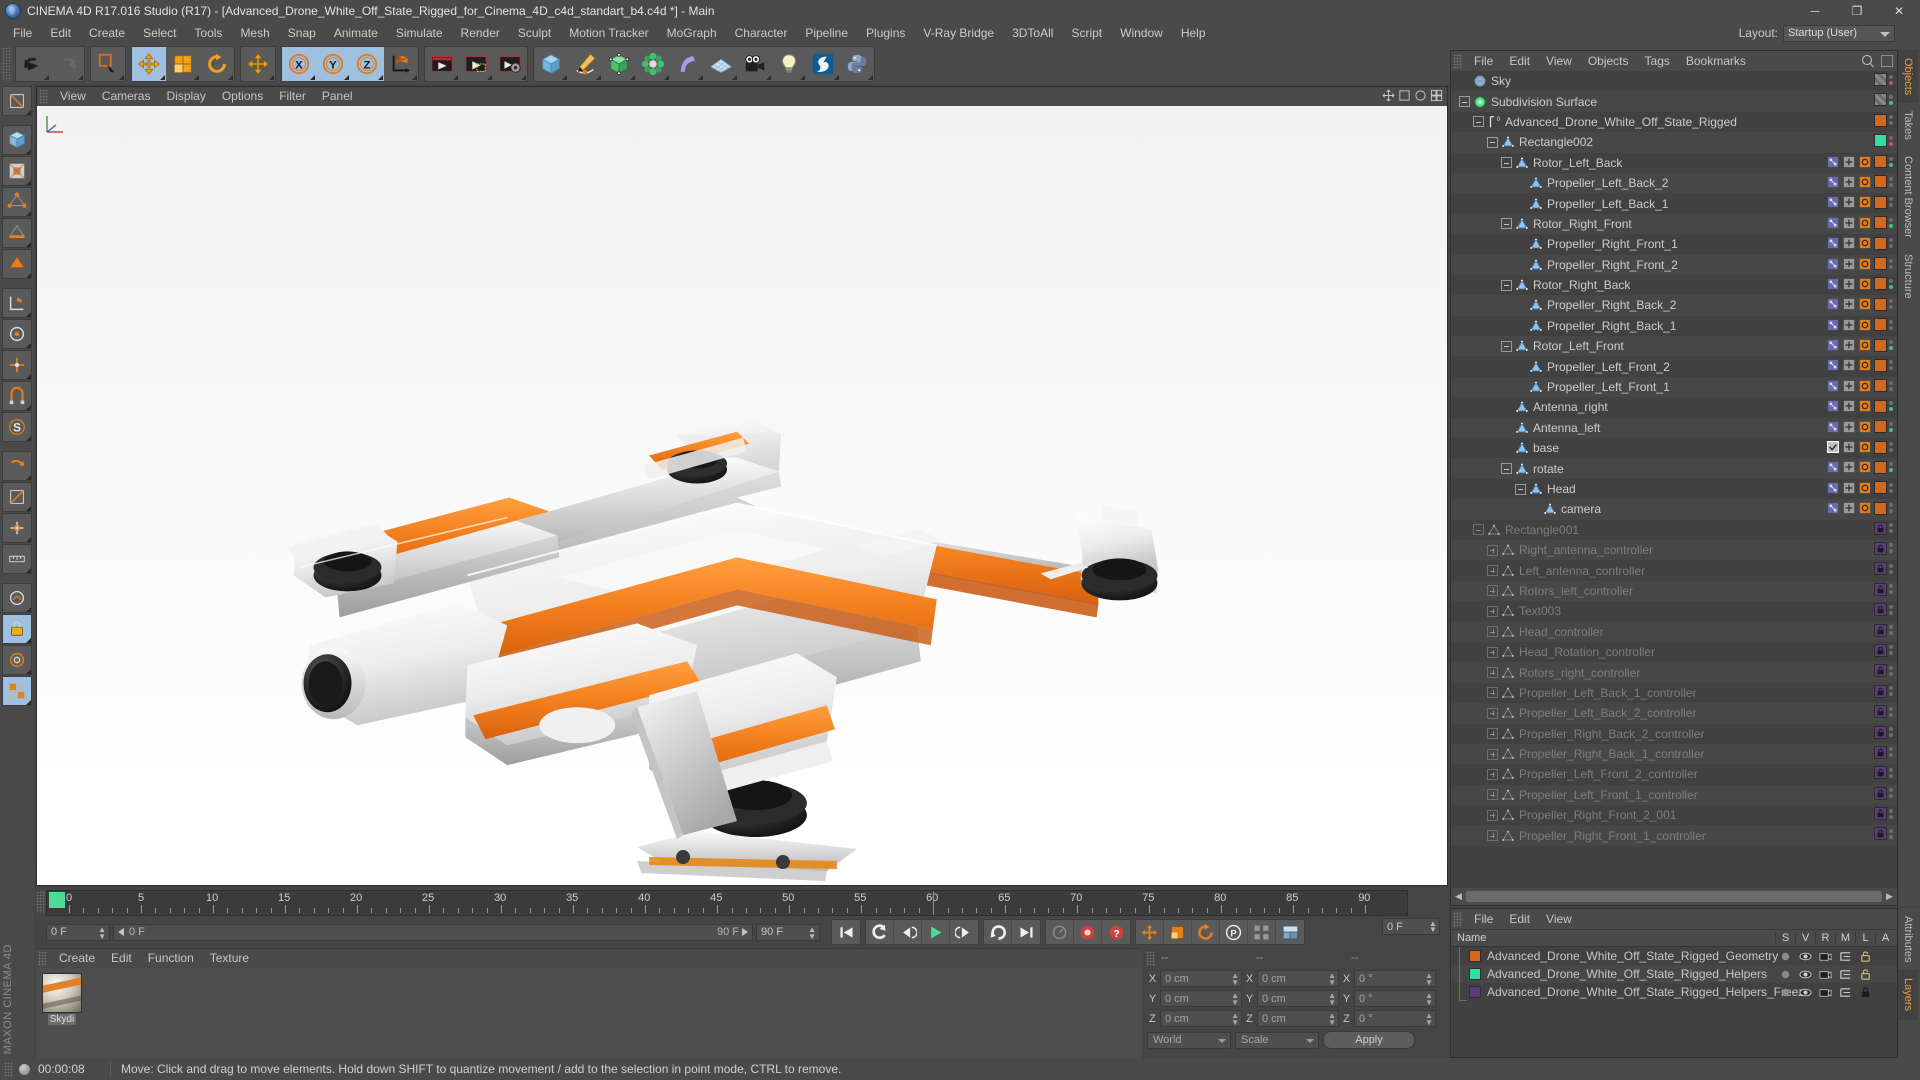 This screenshot has height=1080, width=1920. Describe the element at coordinates (880, 932) in the screenshot. I see `play-reverse-button` at that location.